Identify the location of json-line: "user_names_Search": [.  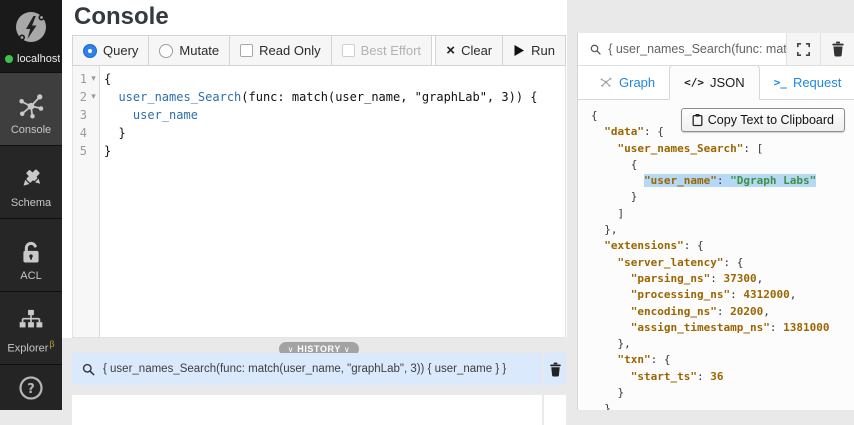
(690, 148).